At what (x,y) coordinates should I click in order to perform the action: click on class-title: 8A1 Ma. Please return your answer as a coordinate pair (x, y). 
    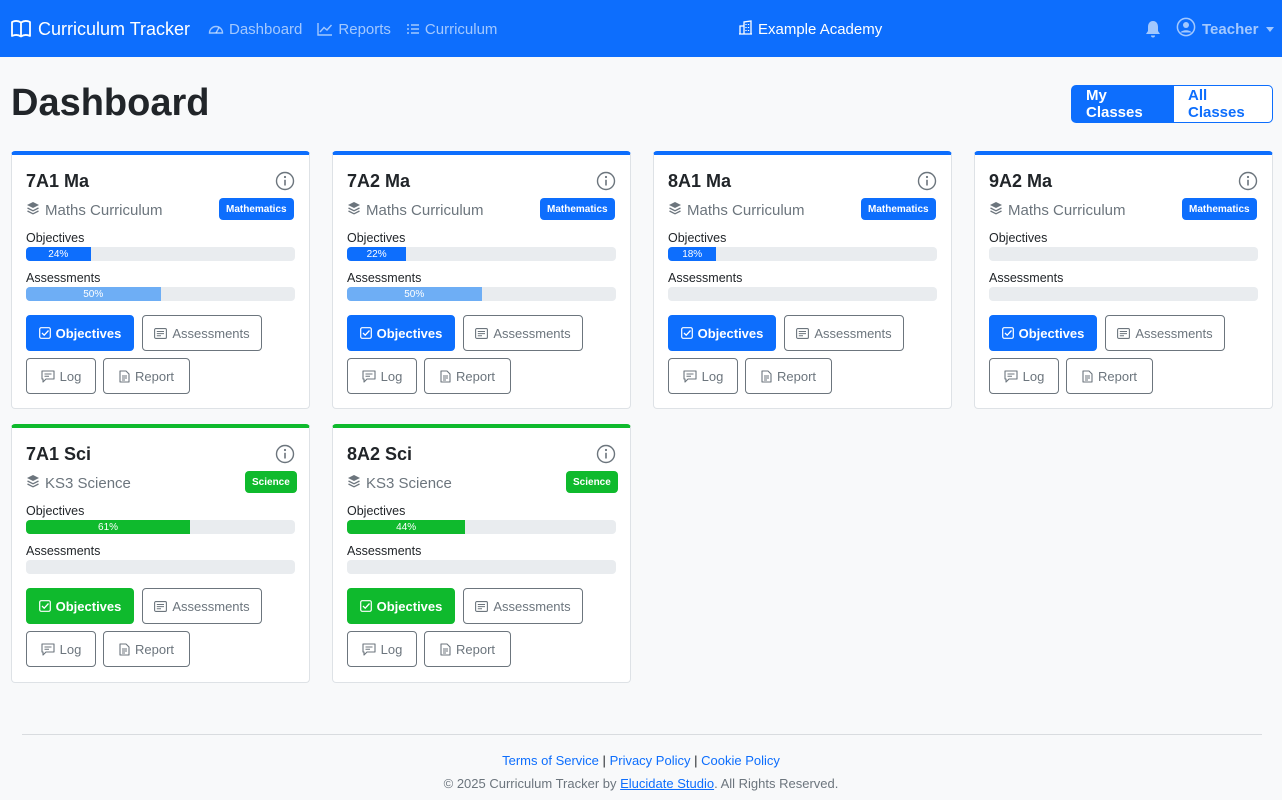
    Looking at the image, I should click on (700, 181).